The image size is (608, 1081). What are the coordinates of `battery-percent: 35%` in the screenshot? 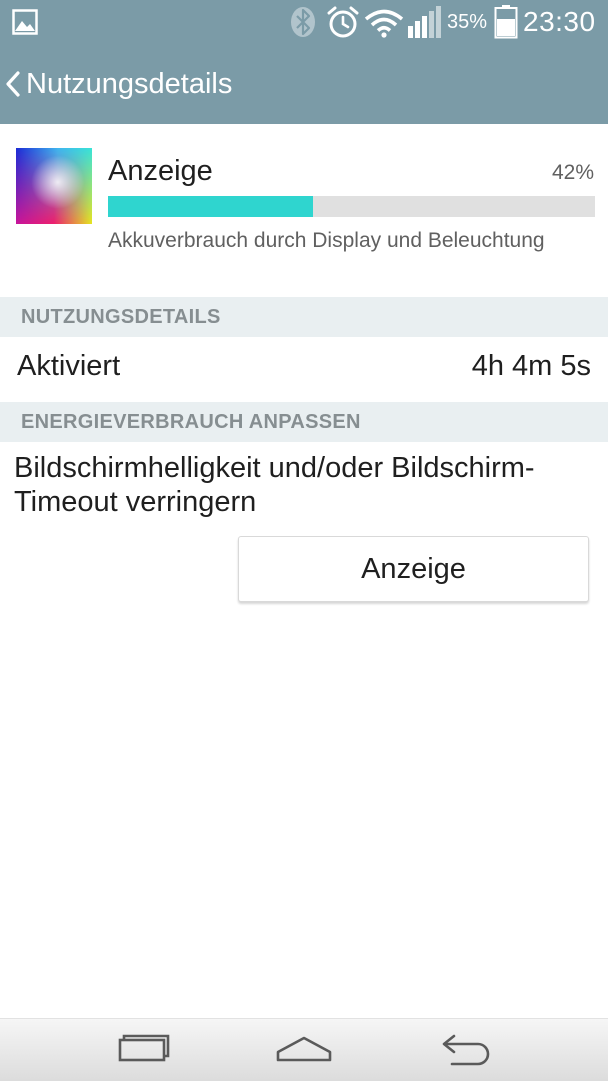 It's located at (467, 22).